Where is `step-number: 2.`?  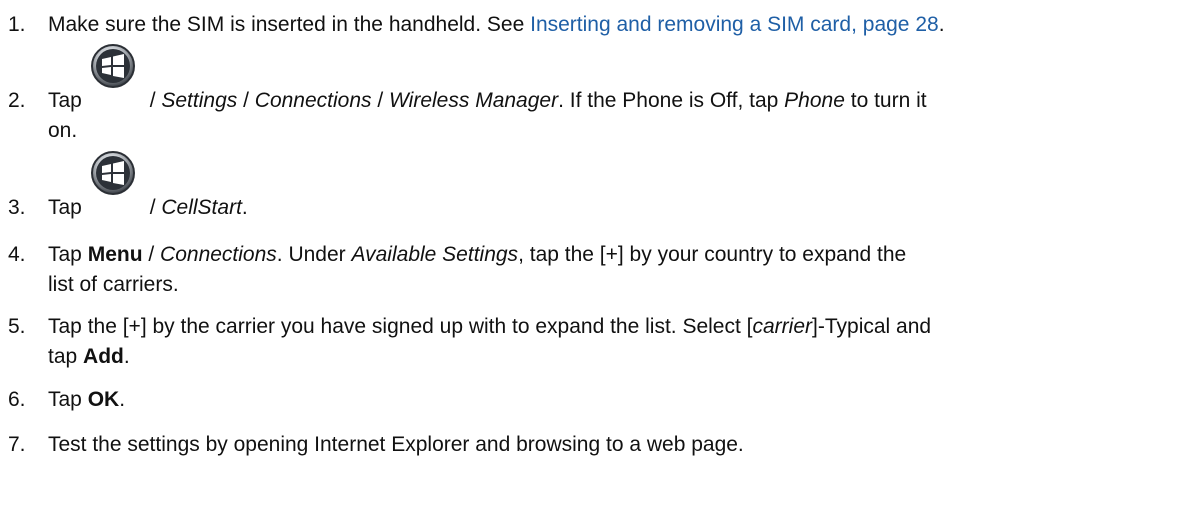 step-number: 2. is located at coordinates (17, 100).